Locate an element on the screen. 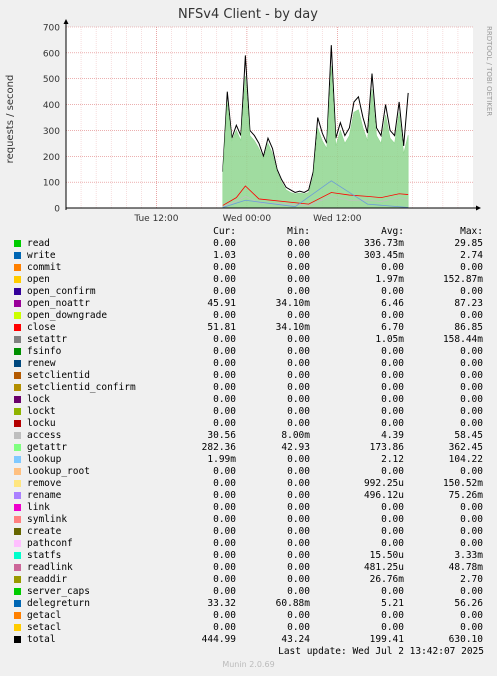 This screenshot has width=497, height=676. legend-name: create is located at coordinates (44, 531).